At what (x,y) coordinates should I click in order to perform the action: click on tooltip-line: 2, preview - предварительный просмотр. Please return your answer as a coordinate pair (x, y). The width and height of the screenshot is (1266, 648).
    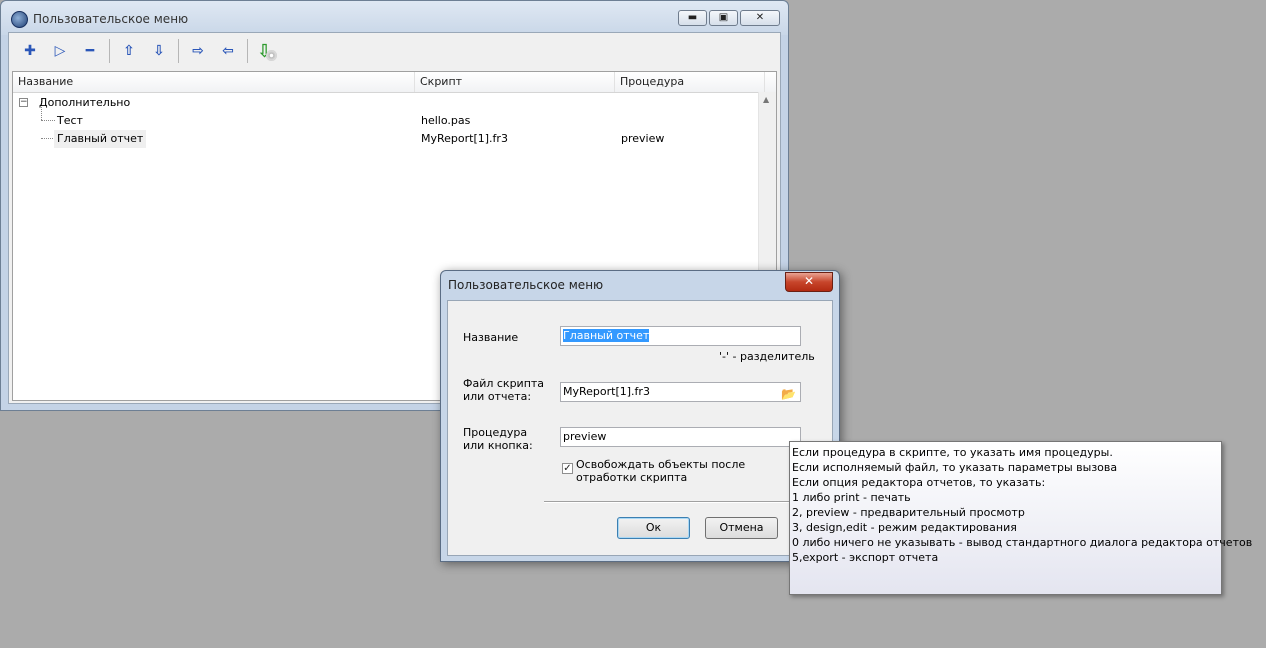
    Looking at the image, I should click on (908, 512).